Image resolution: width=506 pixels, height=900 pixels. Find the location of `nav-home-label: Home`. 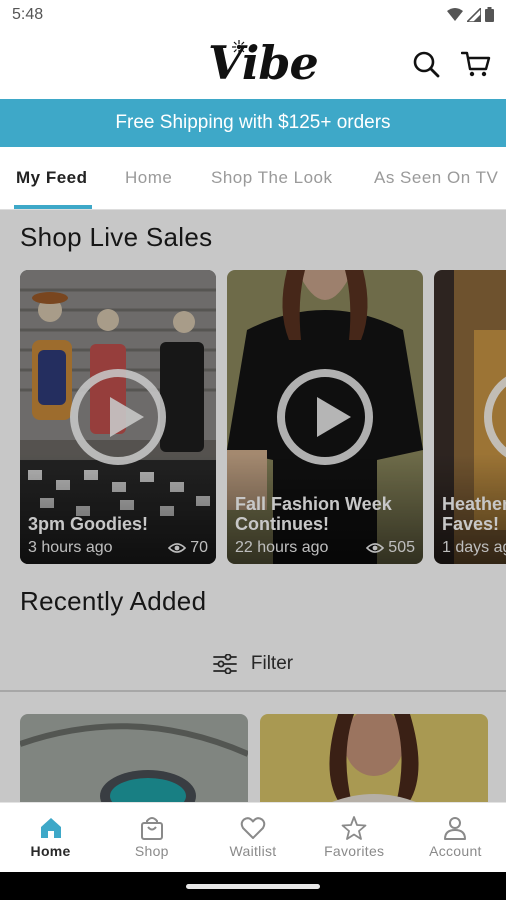

nav-home-label: Home is located at coordinates (50, 851).